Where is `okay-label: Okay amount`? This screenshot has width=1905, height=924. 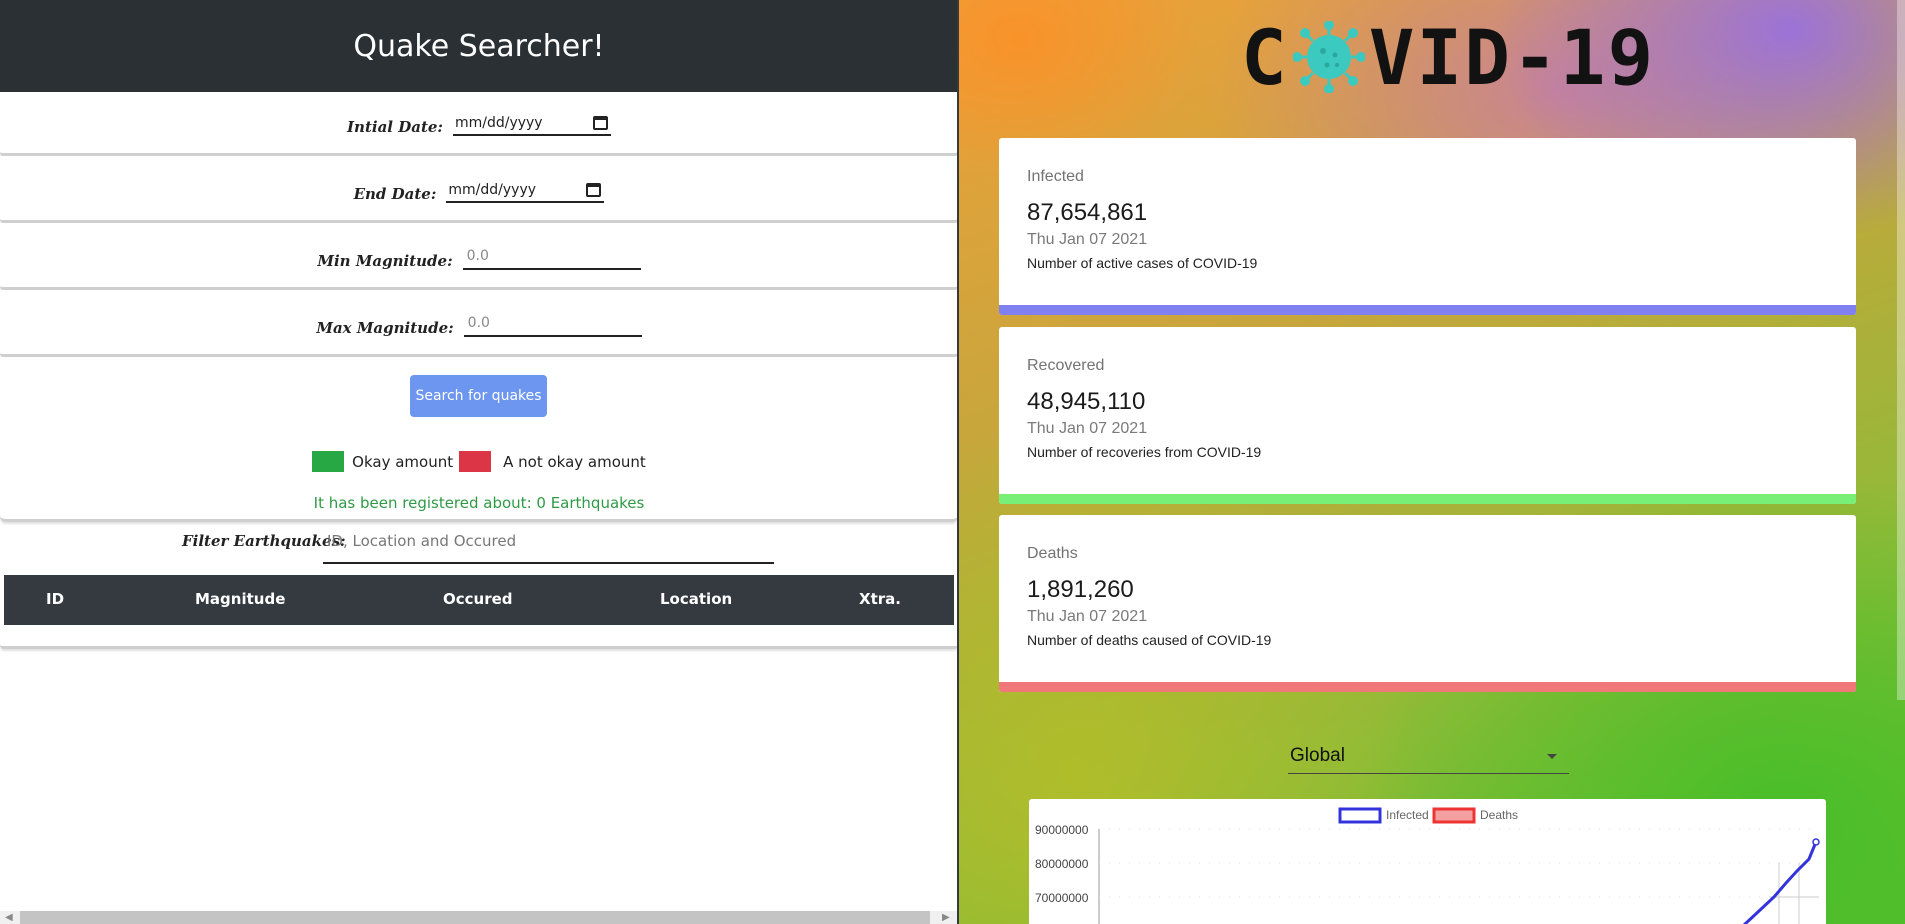
okay-label: Okay amount is located at coordinates (403, 461).